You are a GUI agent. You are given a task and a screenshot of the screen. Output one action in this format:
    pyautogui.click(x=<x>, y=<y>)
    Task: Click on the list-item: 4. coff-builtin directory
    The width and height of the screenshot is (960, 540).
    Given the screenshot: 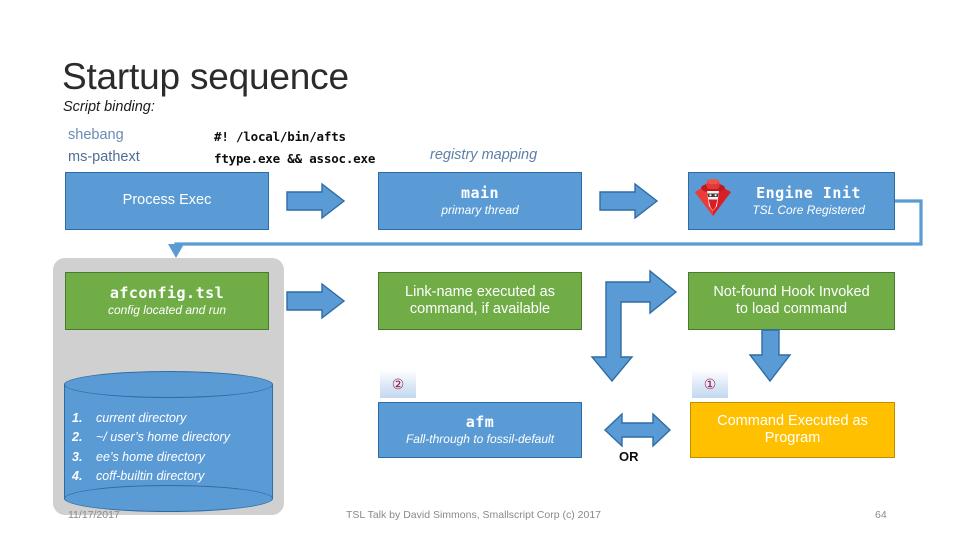 What is the action you would take?
    pyautogui.click(x=169, y=476)
    